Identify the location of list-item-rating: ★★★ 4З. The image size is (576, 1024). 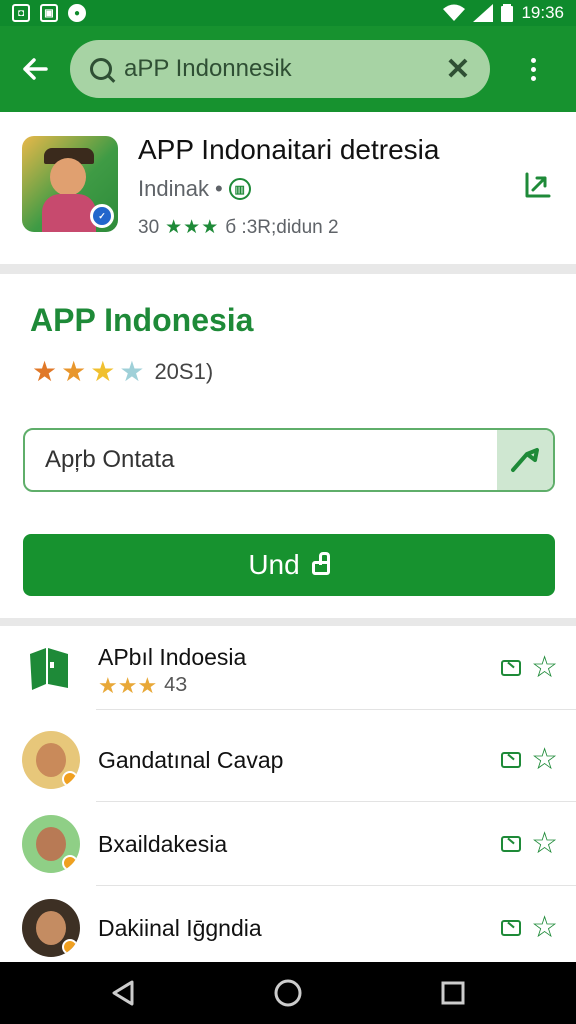
(142, 685).